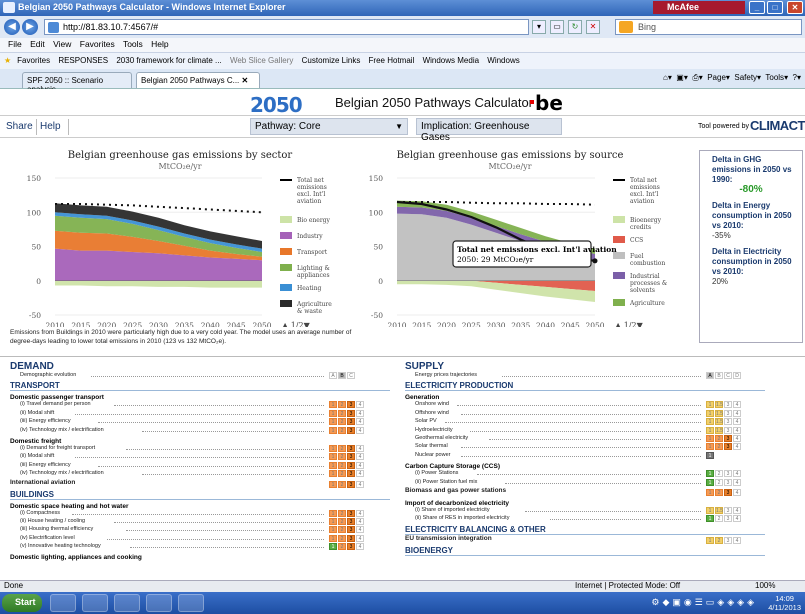 This screenshot has width=805, height=614. I want to click on office-taskbar-icon, so click(159, 603).